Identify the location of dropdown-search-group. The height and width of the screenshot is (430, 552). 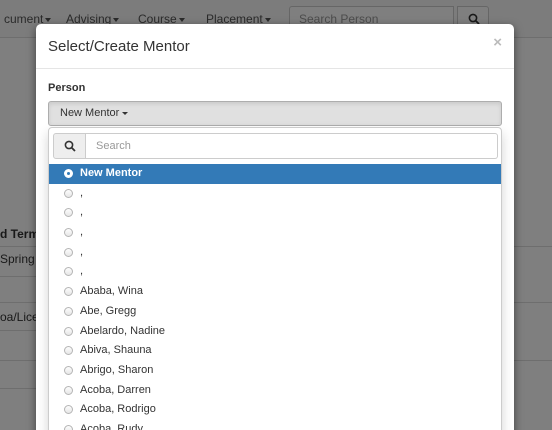
(275, 146).